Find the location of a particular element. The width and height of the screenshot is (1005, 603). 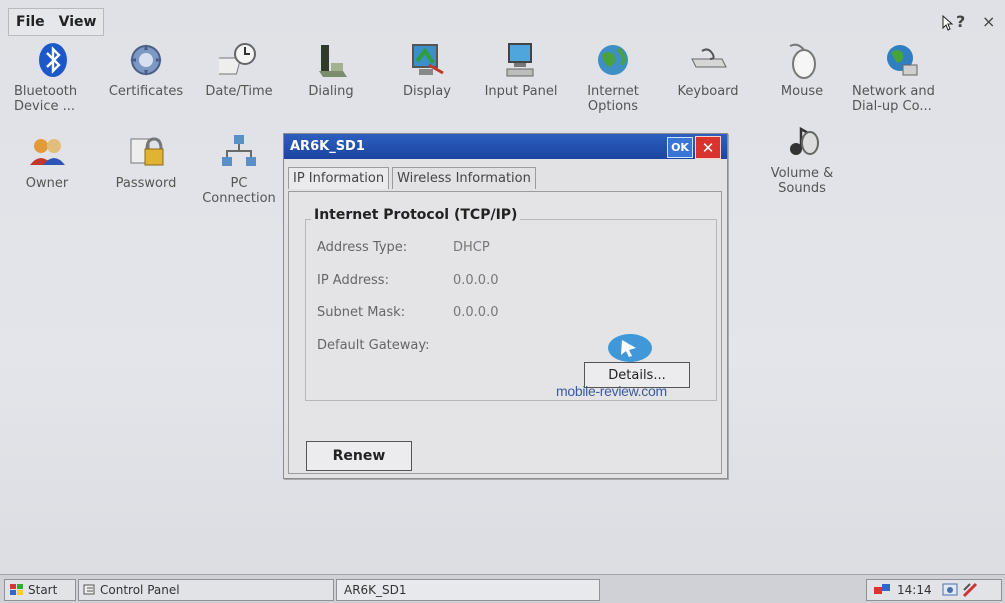

menu-bar: File View is located at coordinates (56, 22).